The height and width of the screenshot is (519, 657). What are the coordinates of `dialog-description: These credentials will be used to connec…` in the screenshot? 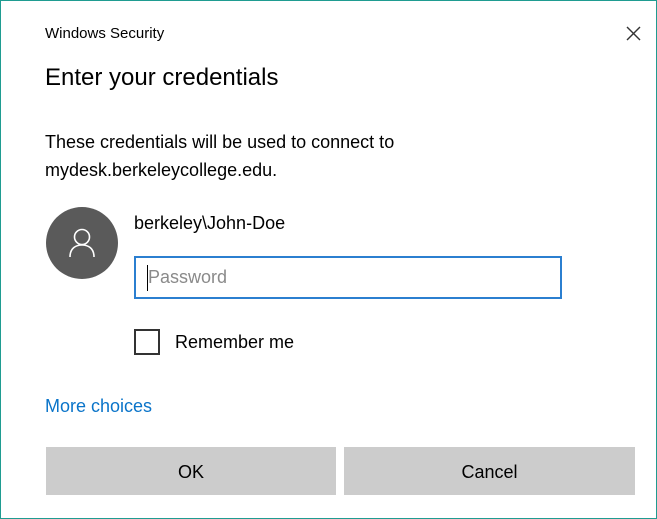 It's located at (220, 156).